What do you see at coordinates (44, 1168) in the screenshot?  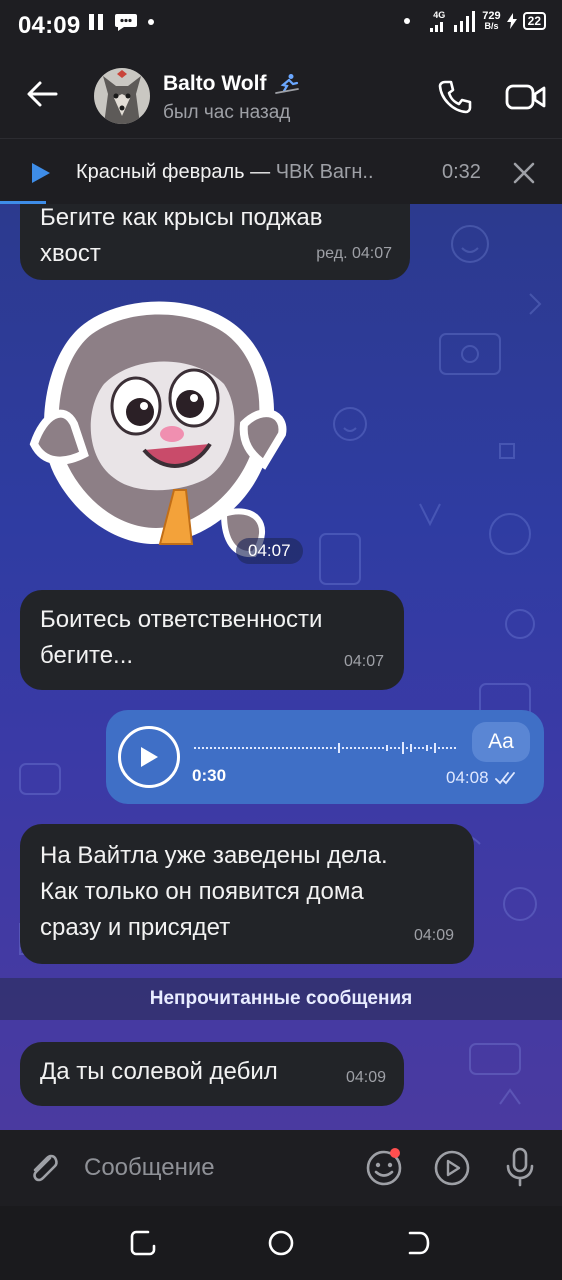 I see `paperclip-icon` at bounding box center [44, 1168].